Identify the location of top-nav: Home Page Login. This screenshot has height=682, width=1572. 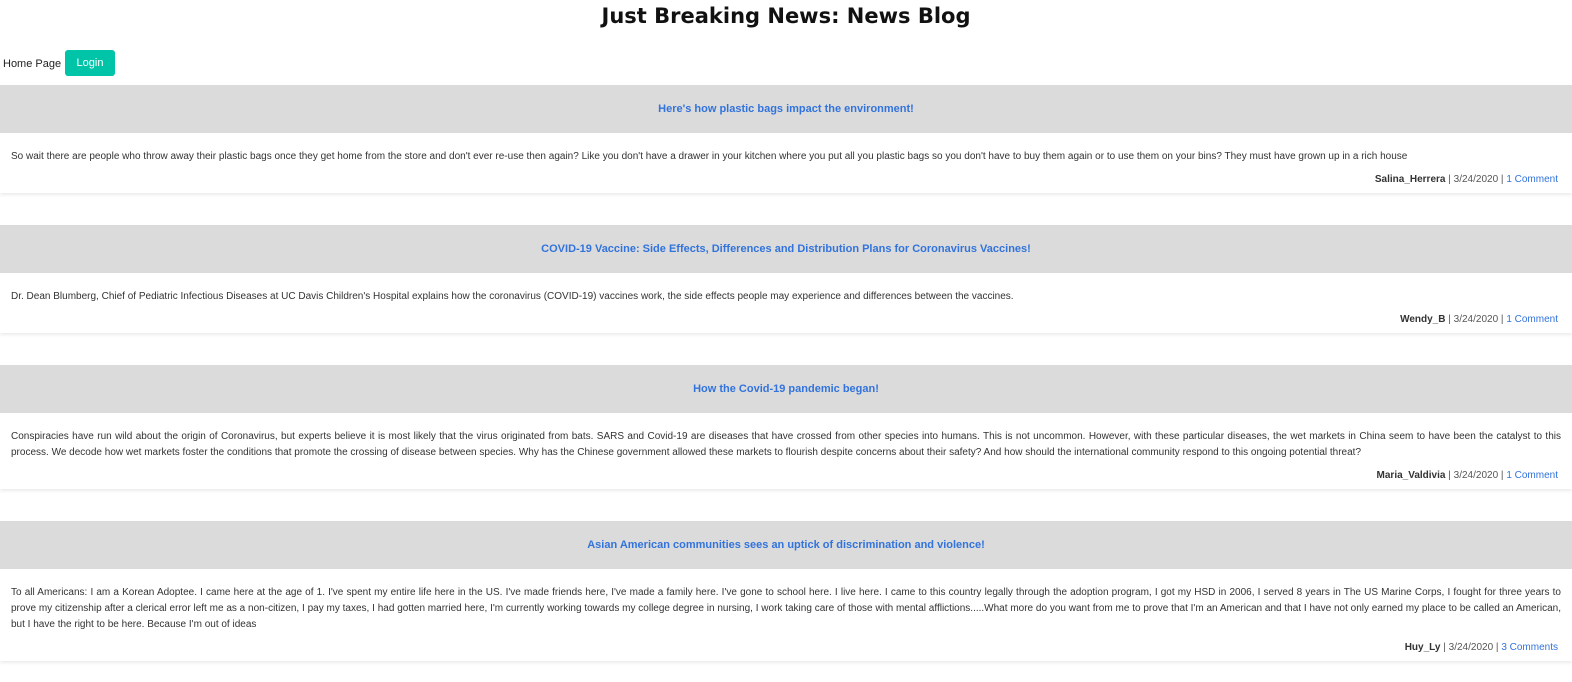
(786, 67).